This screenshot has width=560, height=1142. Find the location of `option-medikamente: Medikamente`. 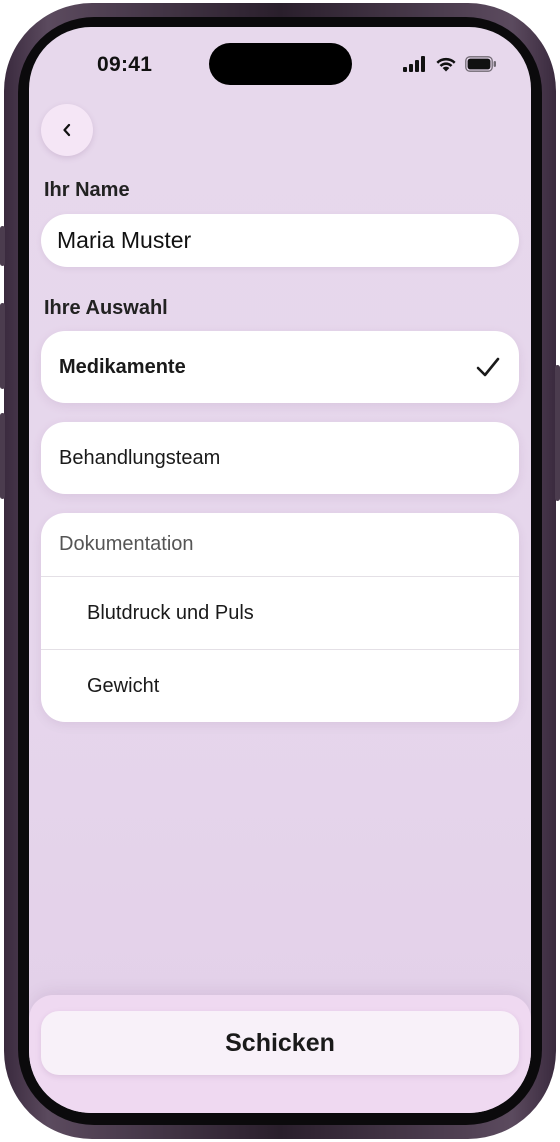

option-medikamente: Medikamente is located at coordinates (280, 367).